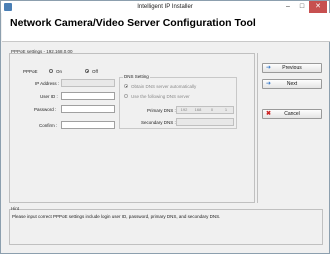 Image resolution: width=330 pixels, height=254 pixels. I want to click on title-bar: Intelligent IP Installer – □ ✕, so click(165, 7).